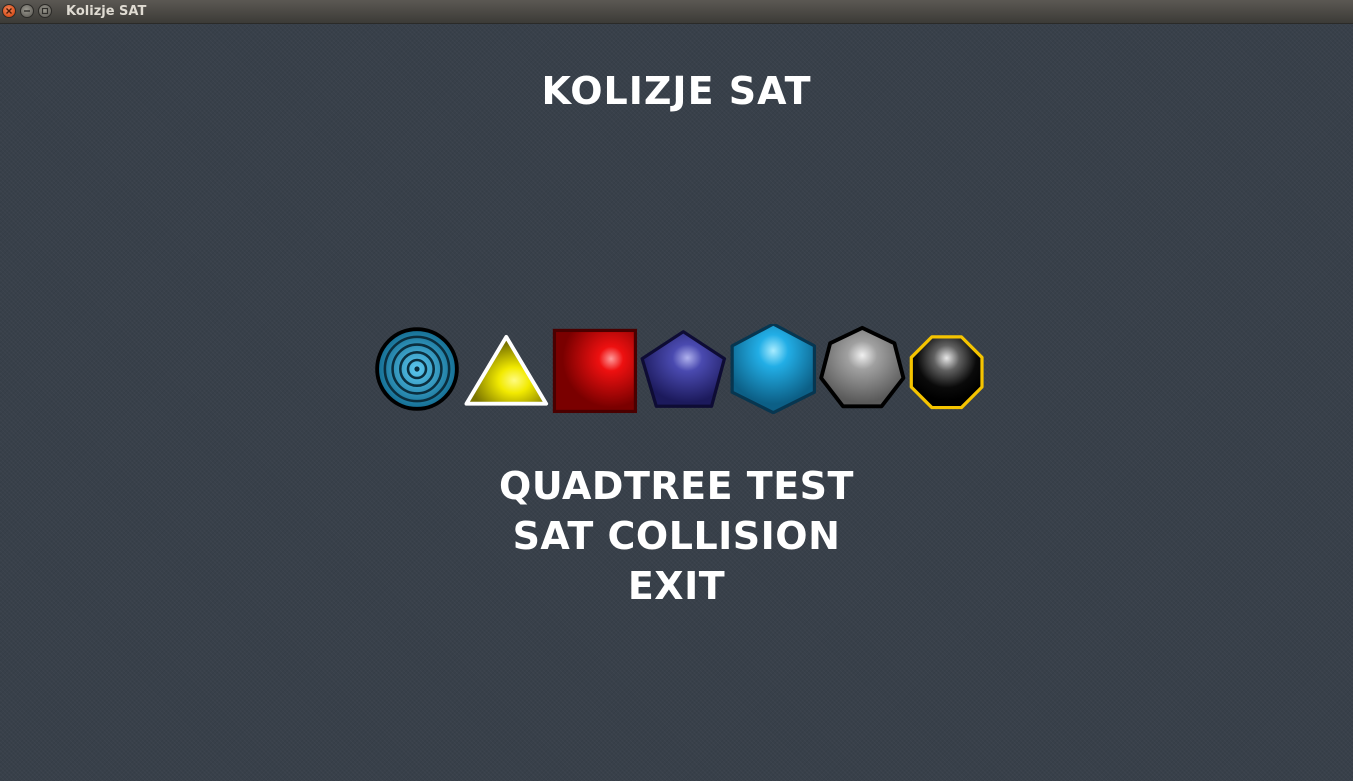 The width and height of the screenshot is (1353, 781). I want to click on close-window-button, so click(9, 11).